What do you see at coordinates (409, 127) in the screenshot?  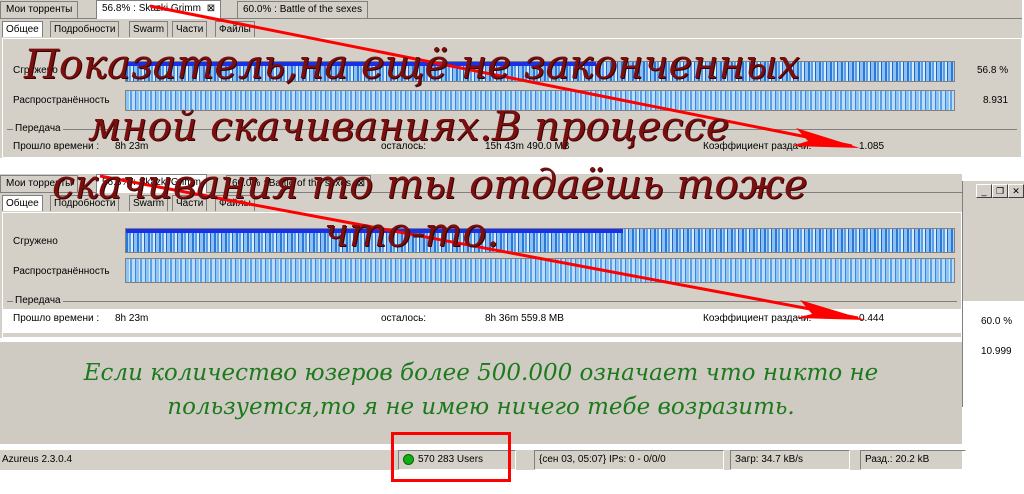 I see `red-annotation-line-2: мной скачиваниях.В процессе` at bounding box center [409, 127].